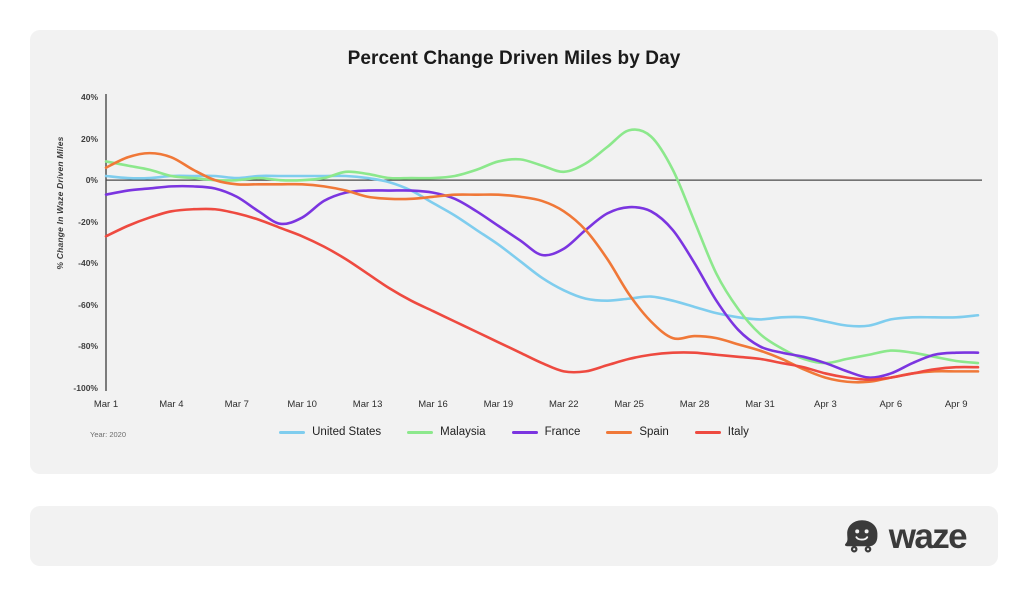 This screenshot has width=1024, height=598. What do you see at coordinates (721, 432) in the screenshot?
I see `legend-item-italy: Italy` at bounding box center [721, 432].